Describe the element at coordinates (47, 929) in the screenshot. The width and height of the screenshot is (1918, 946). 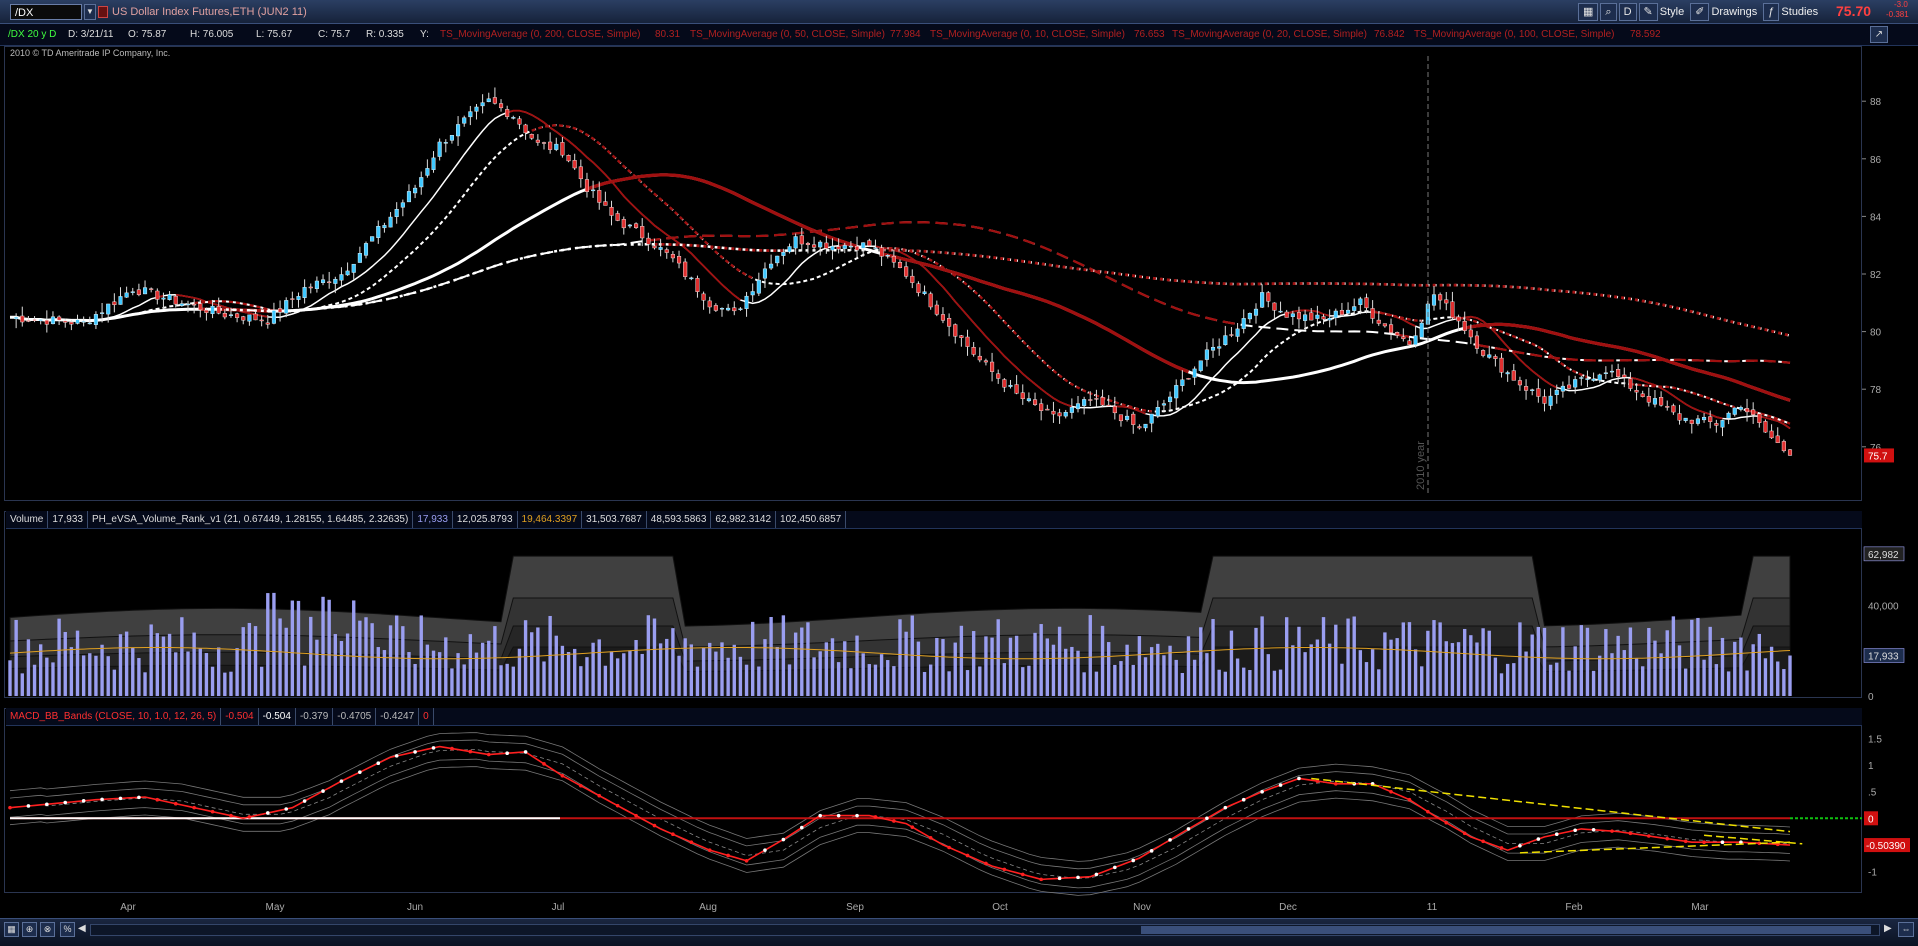
I see `zoom-in-icon: ⊗` at that location.